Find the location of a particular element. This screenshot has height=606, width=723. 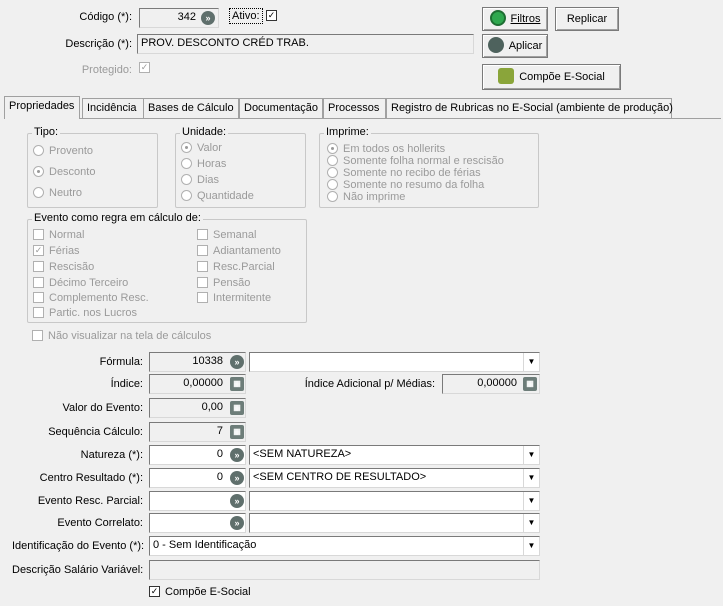

identificacao-evento-label: Identificação do Evento (*): is located at coordinates (78, 546).